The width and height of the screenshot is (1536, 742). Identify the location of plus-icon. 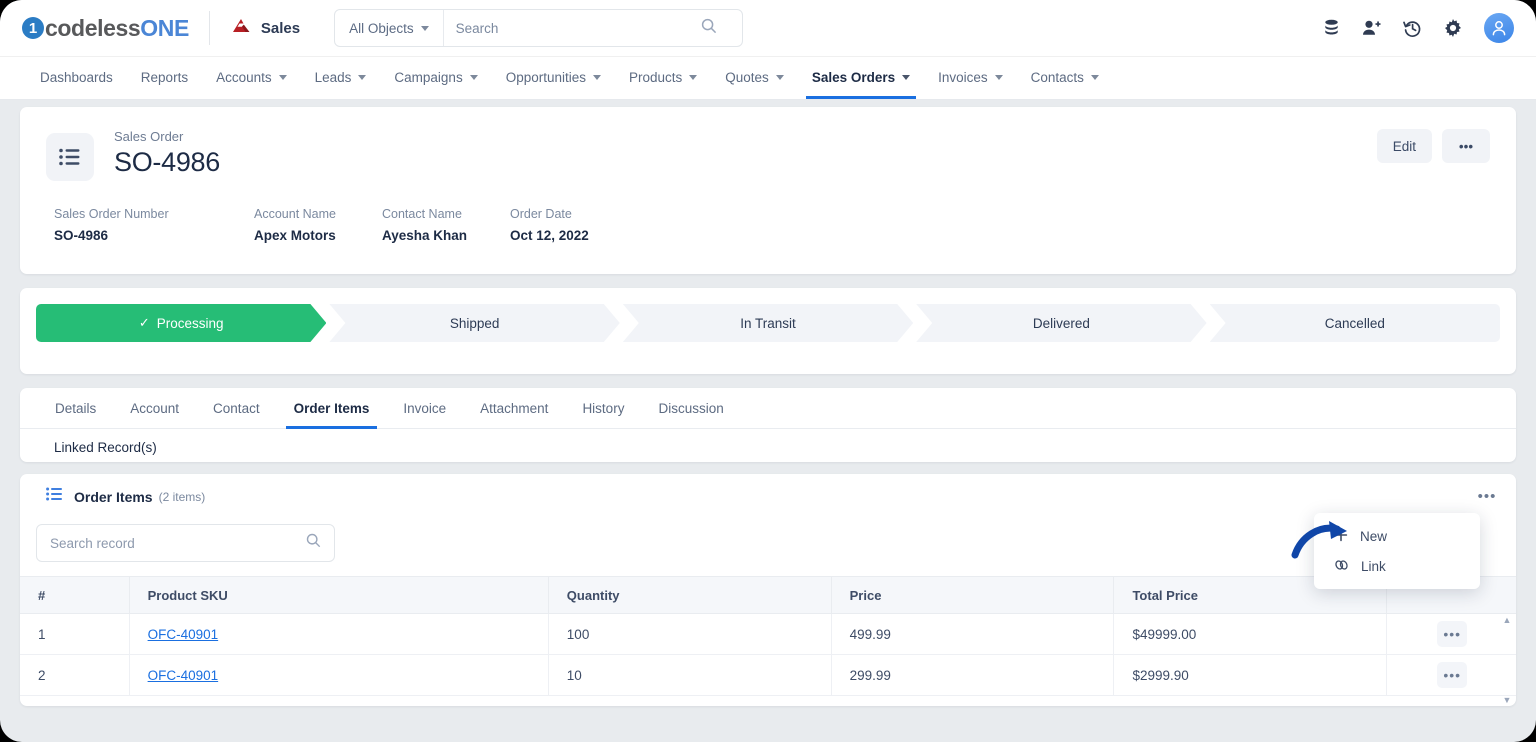
(1341, 536).